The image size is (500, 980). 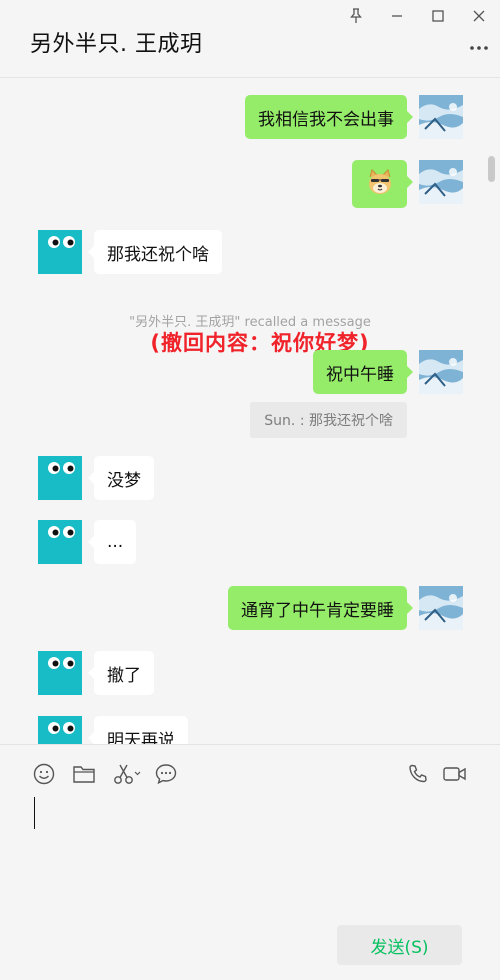 I want to click on message-bubble-incoming: 明天再说, so click(x=138, y=730).